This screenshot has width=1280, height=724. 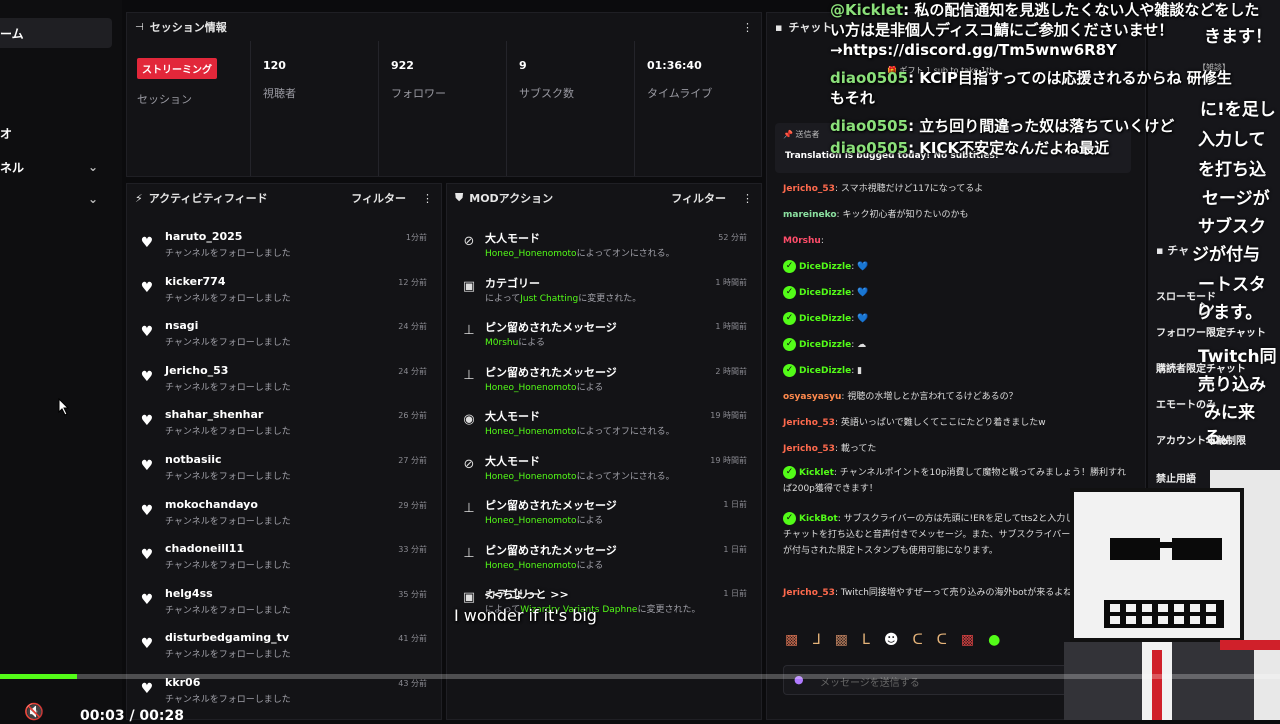 I want to click on chat-message: Jericho_53: 載ってた, so click(x=957, y=449).